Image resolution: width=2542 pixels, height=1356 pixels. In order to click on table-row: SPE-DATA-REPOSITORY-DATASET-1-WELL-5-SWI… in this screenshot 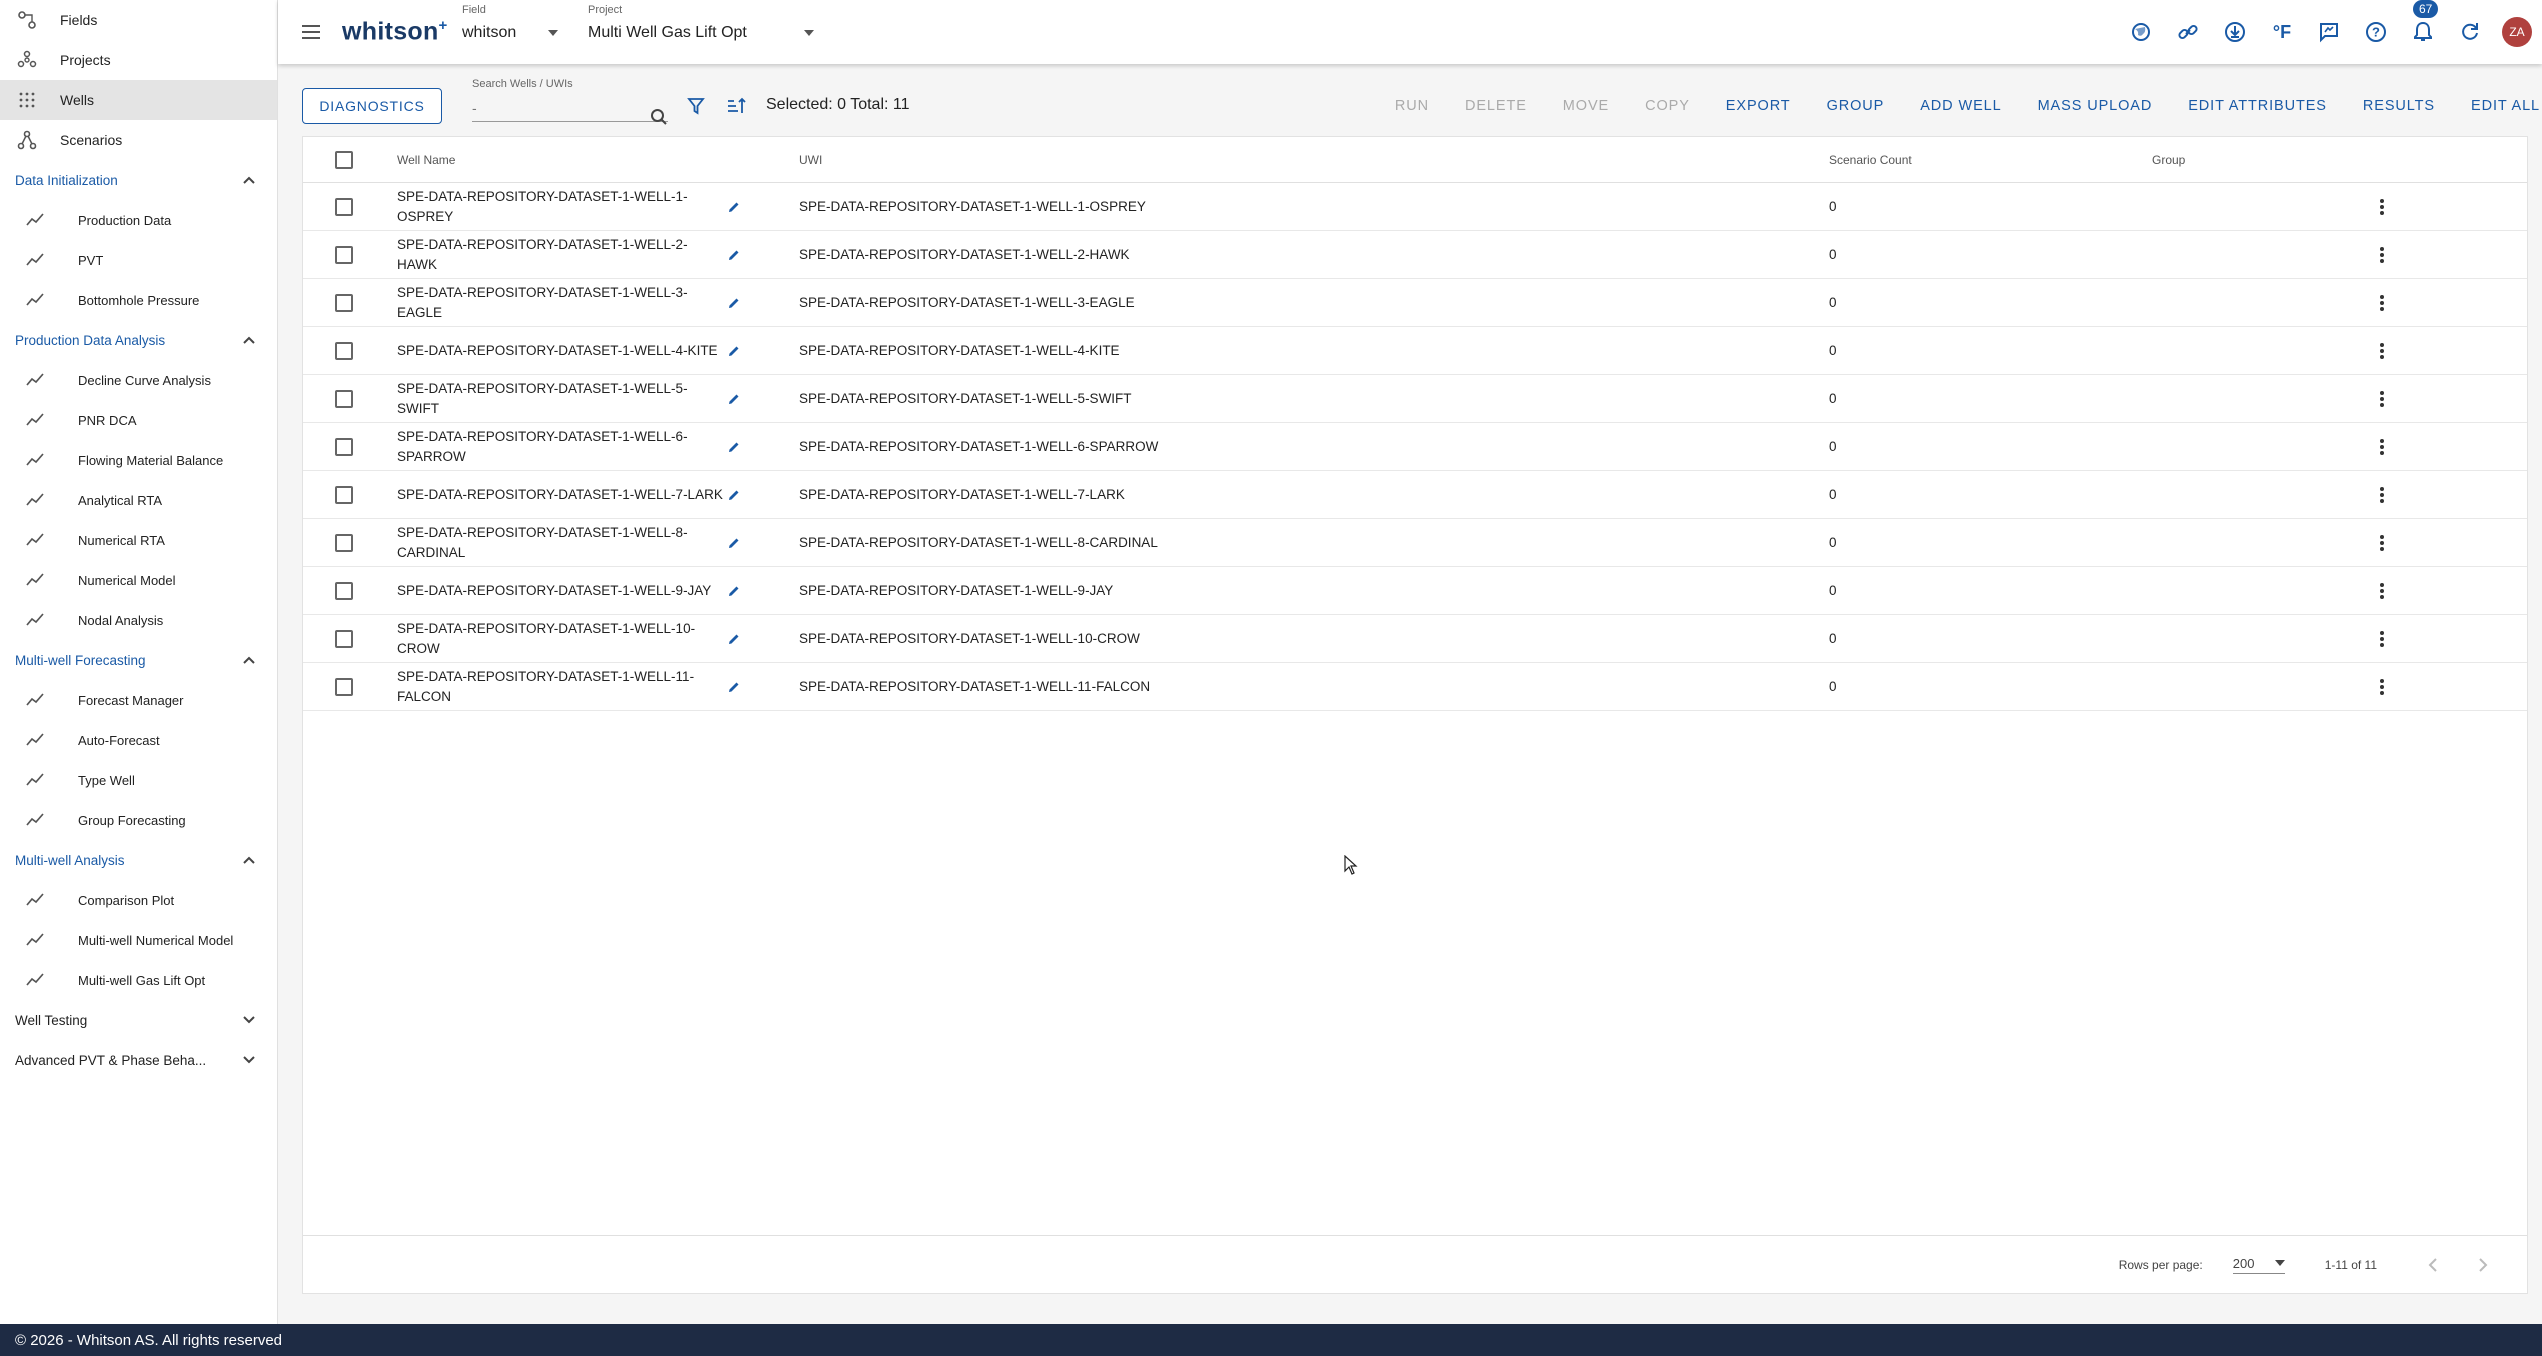, I will do `click(1415, 399)`.